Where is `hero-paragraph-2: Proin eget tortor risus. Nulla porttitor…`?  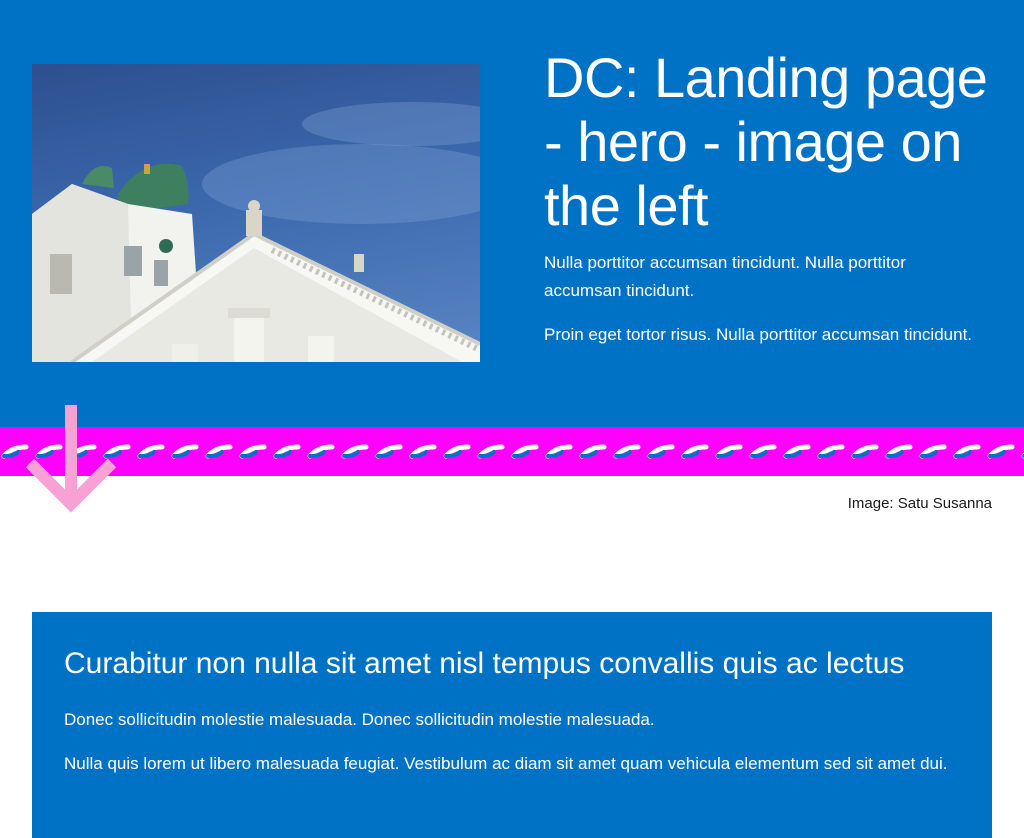
hero-paragraph-2: Proin eget tortor risus. Nulla porttitor… is located at coordinates (758, 334).